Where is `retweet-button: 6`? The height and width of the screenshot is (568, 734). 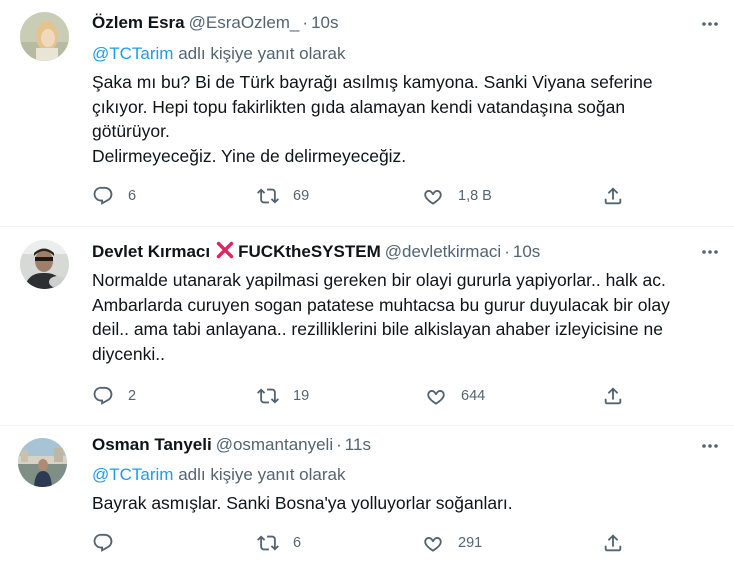 retweet-button: 6 is located at coordinates (279, 543).